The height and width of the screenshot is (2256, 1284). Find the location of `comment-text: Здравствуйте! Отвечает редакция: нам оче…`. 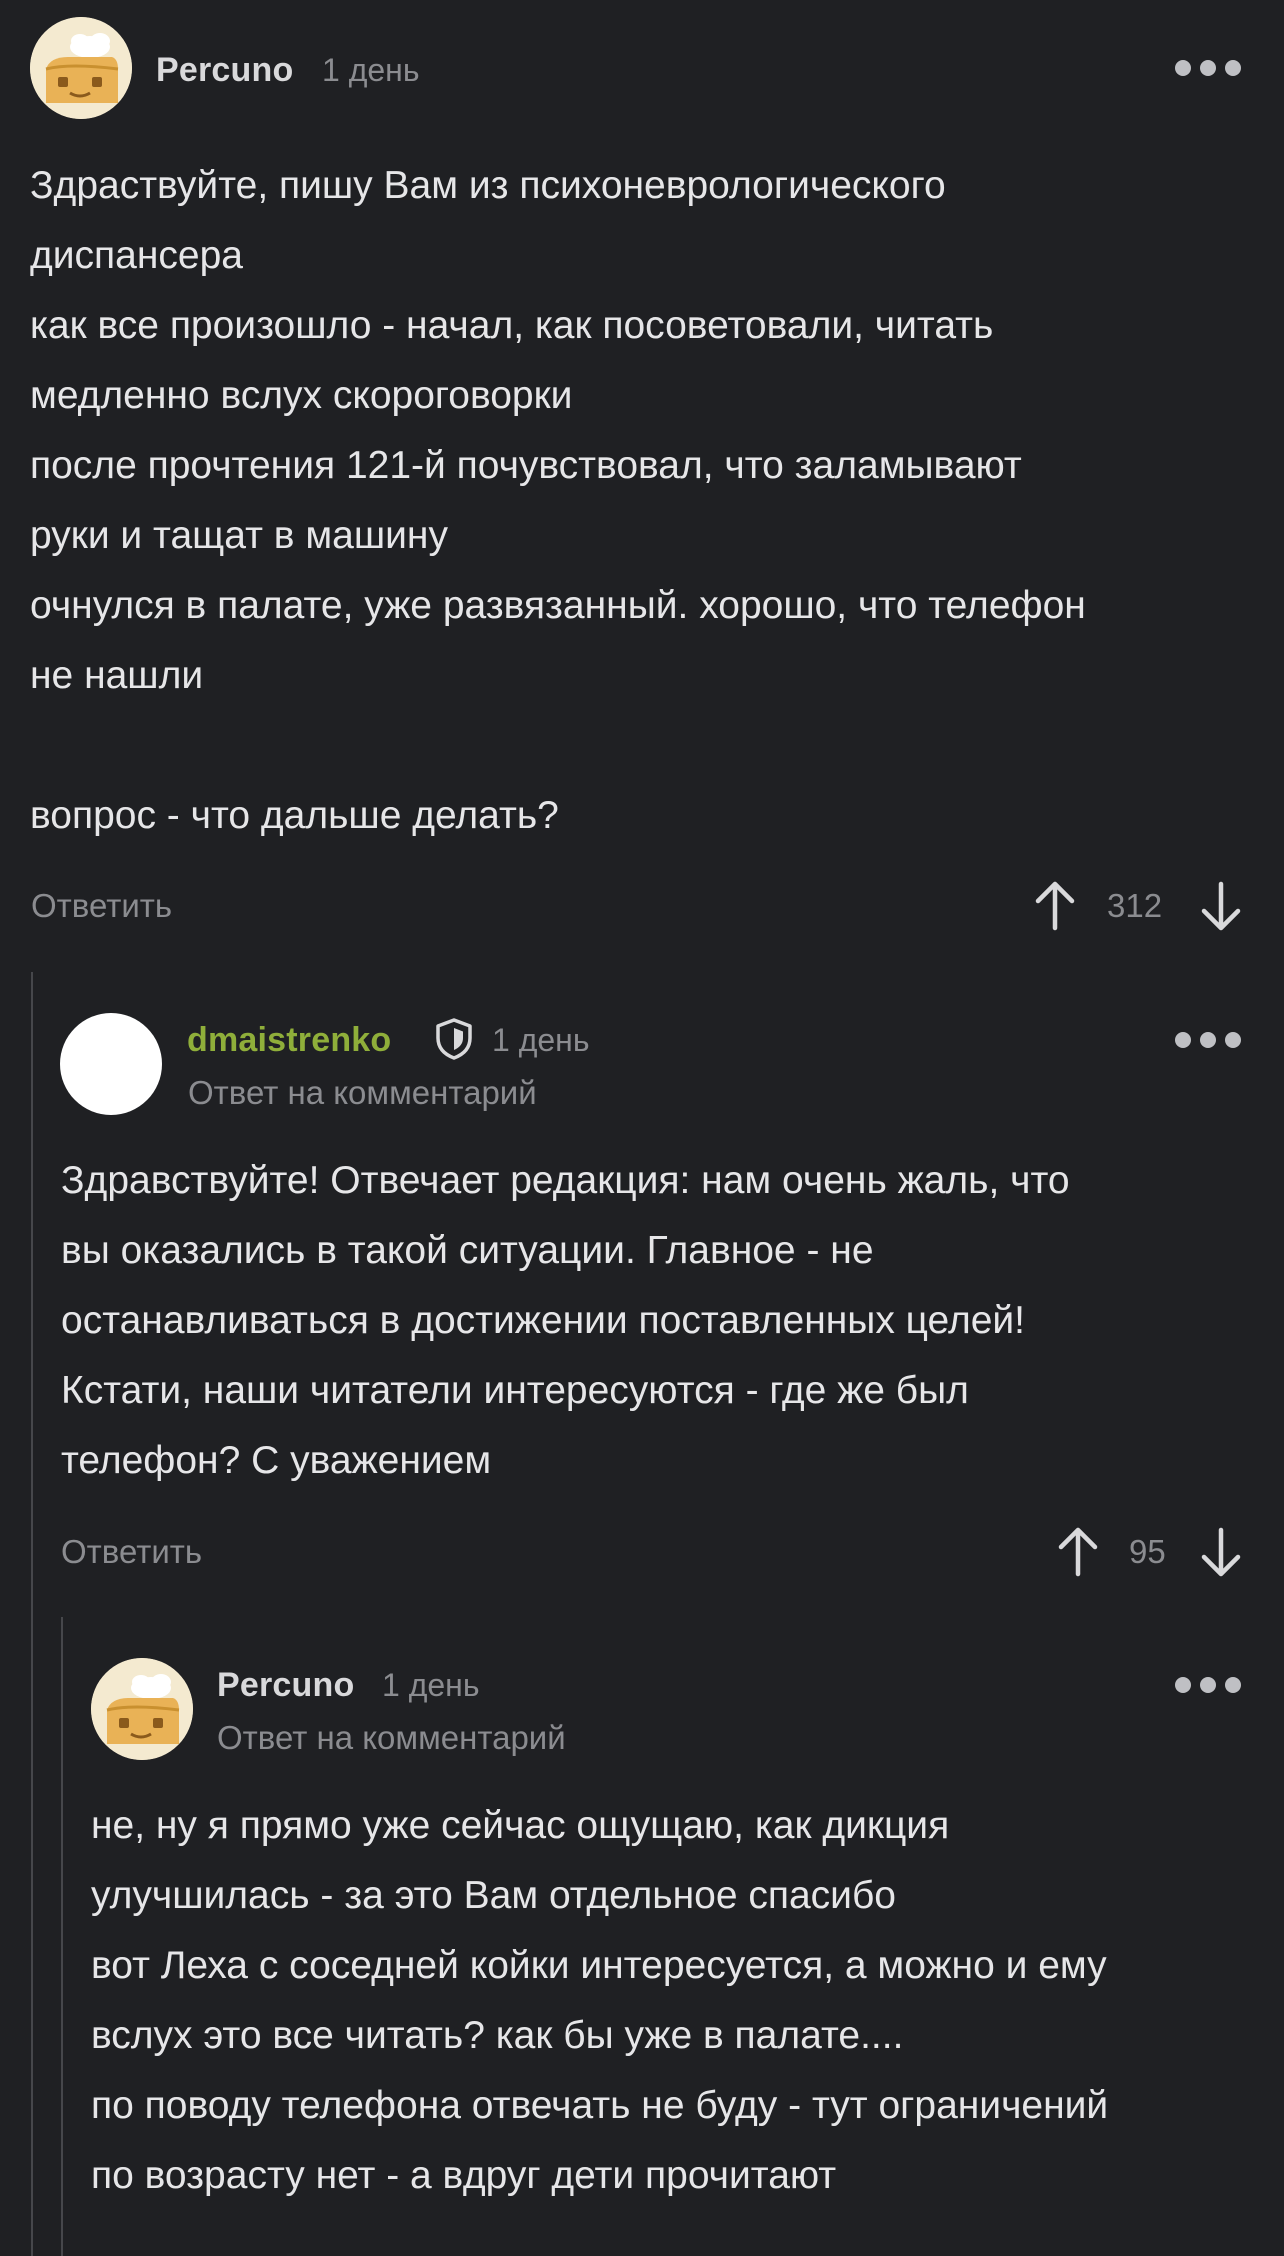

comment-text: Здравствуйте! Отвечает редакция: нам оче… is located at coordinates (565, 1320).